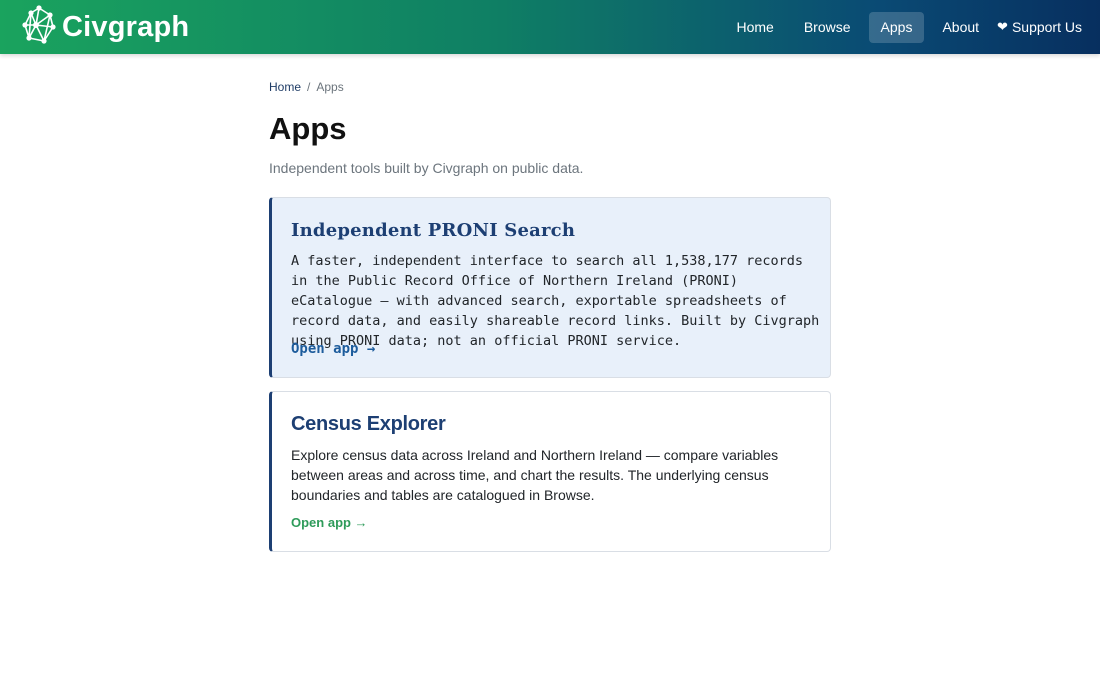 The height and width of the screenshot is (687, 1100). I want to click on network-graph-icon, so click(39, 27).